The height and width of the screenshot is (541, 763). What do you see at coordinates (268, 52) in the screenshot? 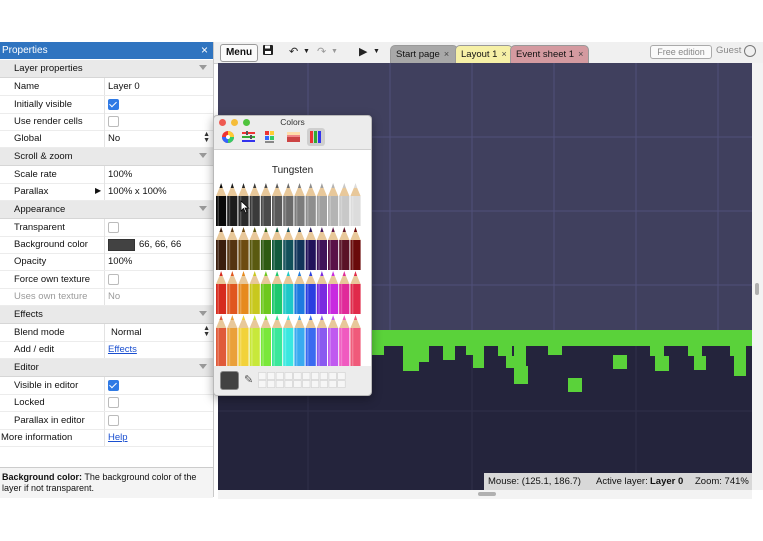
I see `save-icon` at bounding box center [268, 52].